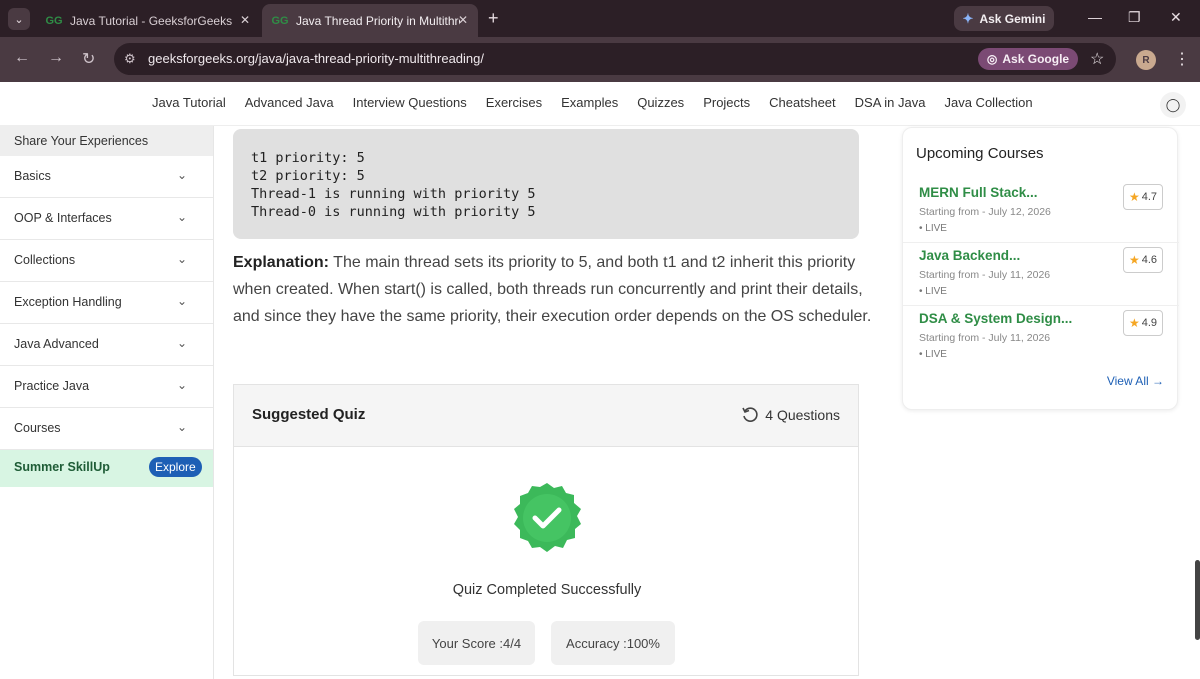 The width and height of the screenshot is (1200, 679). Describe the element at coordinates (106, 429) in the screenshot. I see `sidebar-item-courses: Courses ⌄` at that location.